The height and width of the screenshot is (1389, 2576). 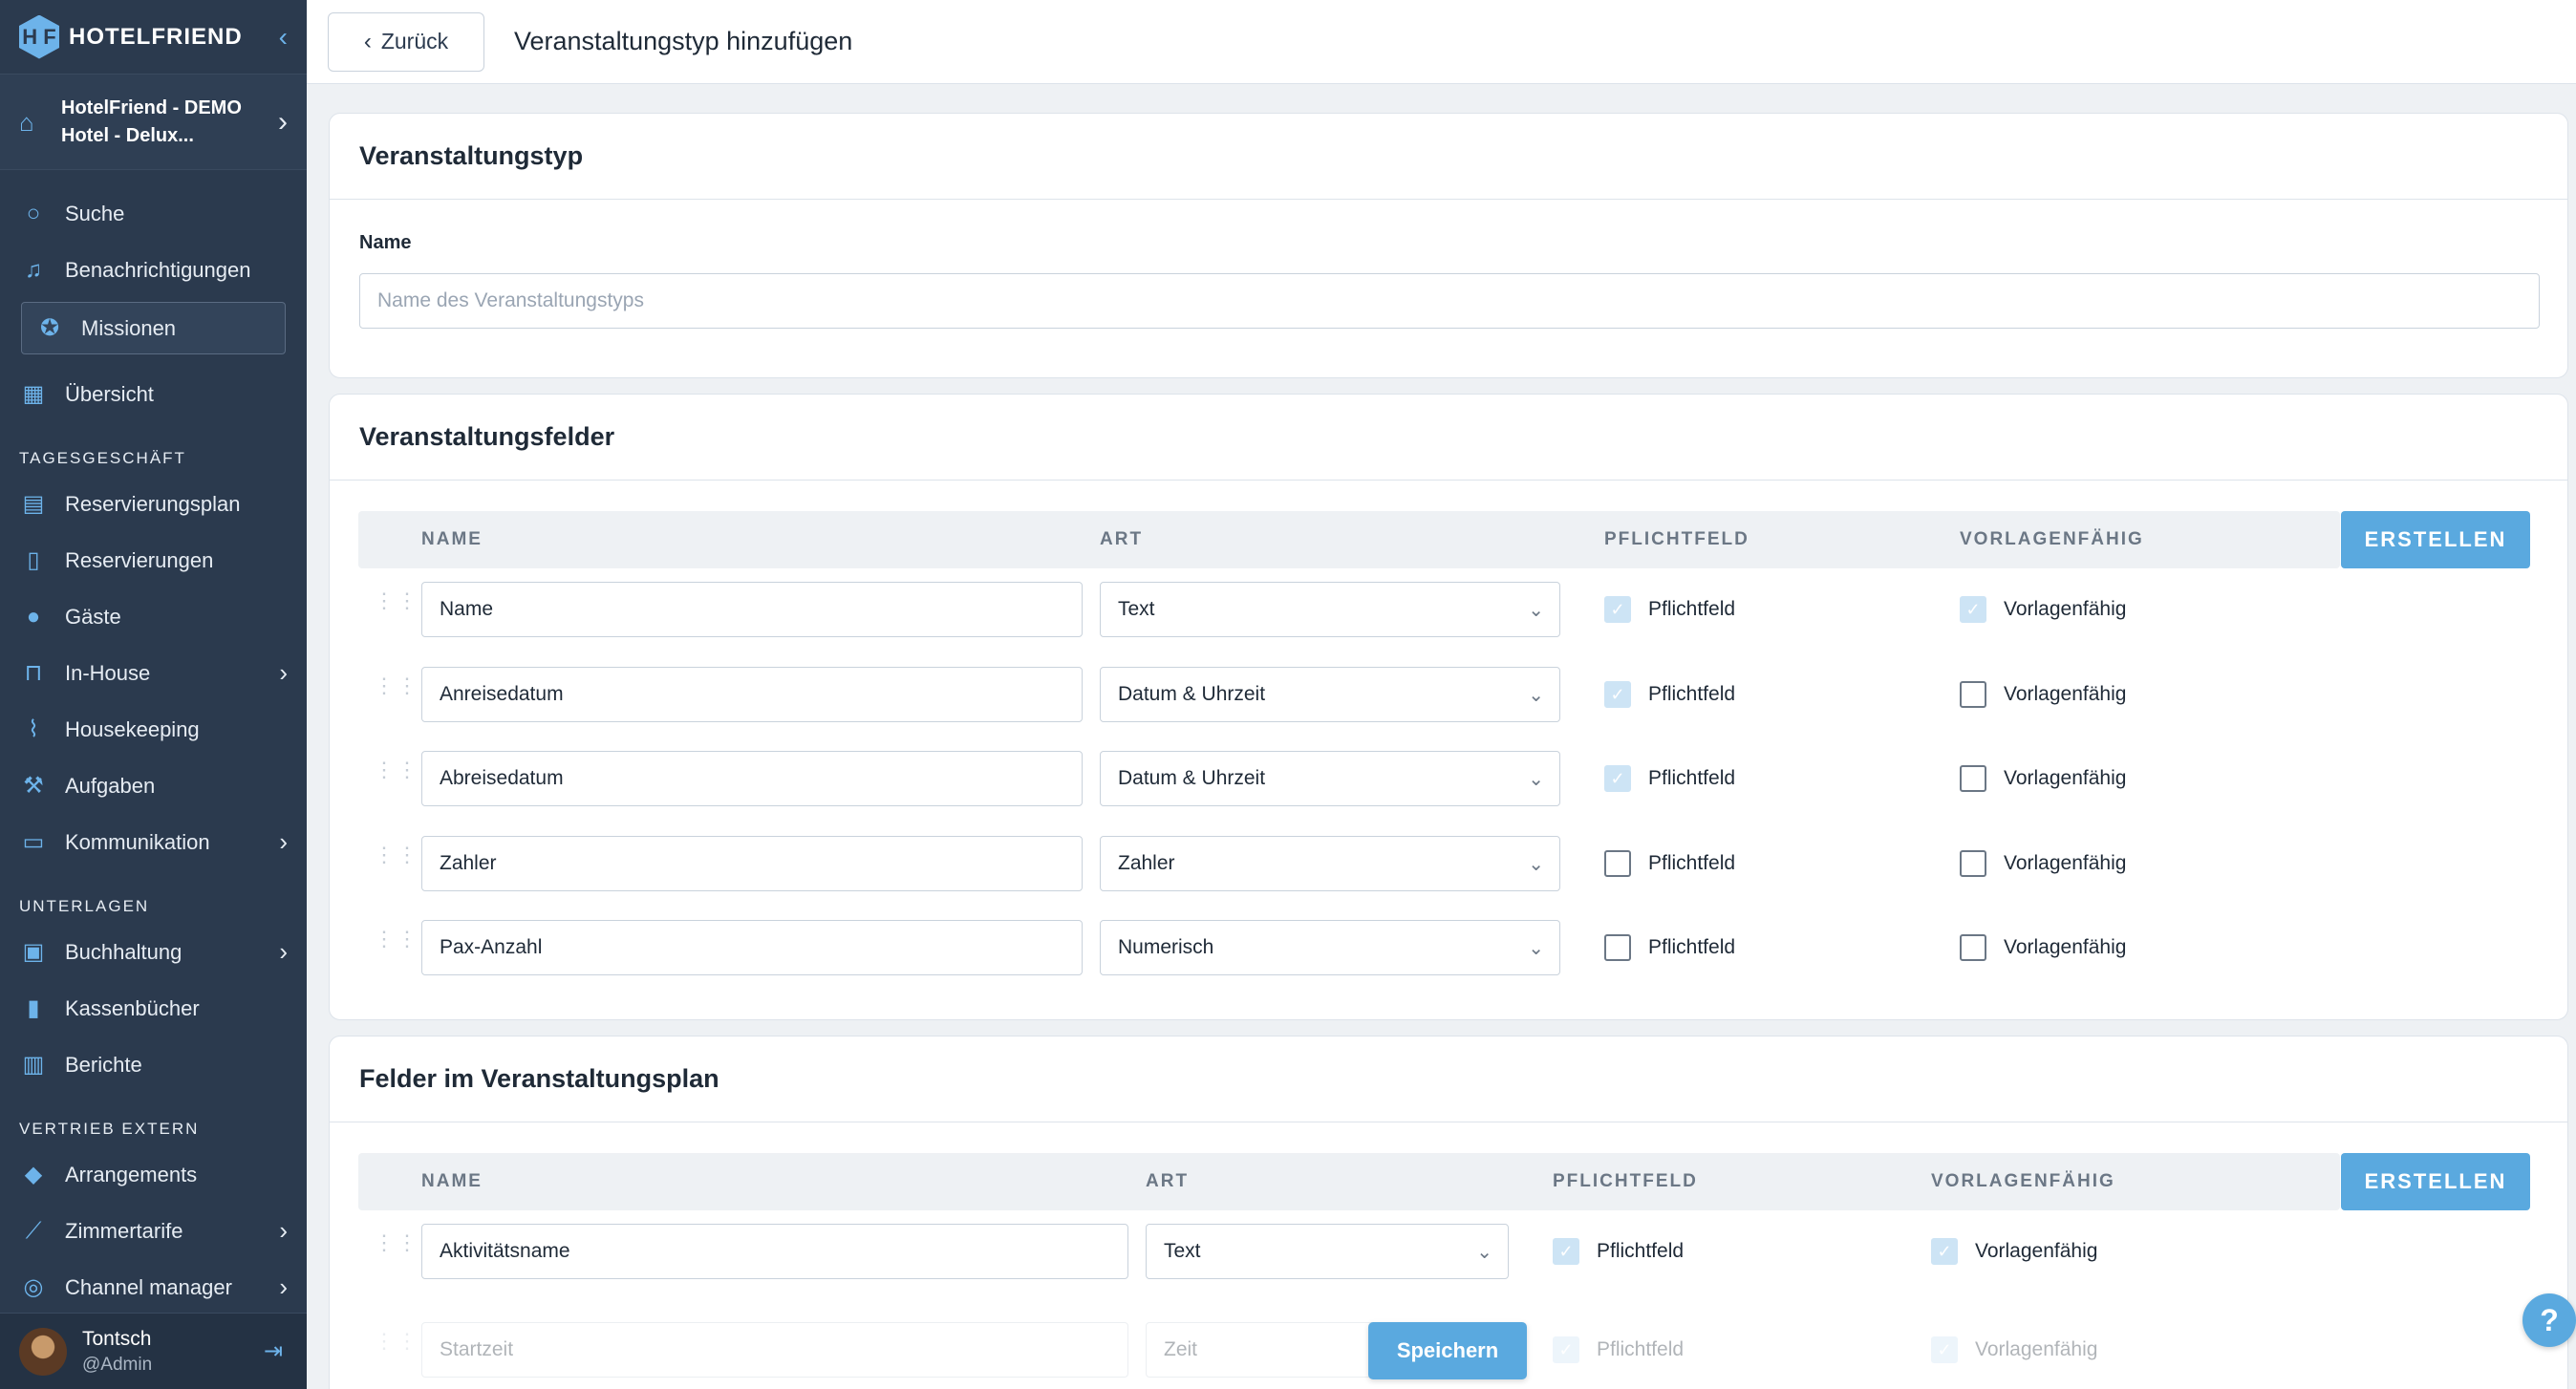 What do you see at coordinates (109, 393) in the screenshot?
I see `sidebar-item-label: Übersicht` at bounding box center [109, 393].